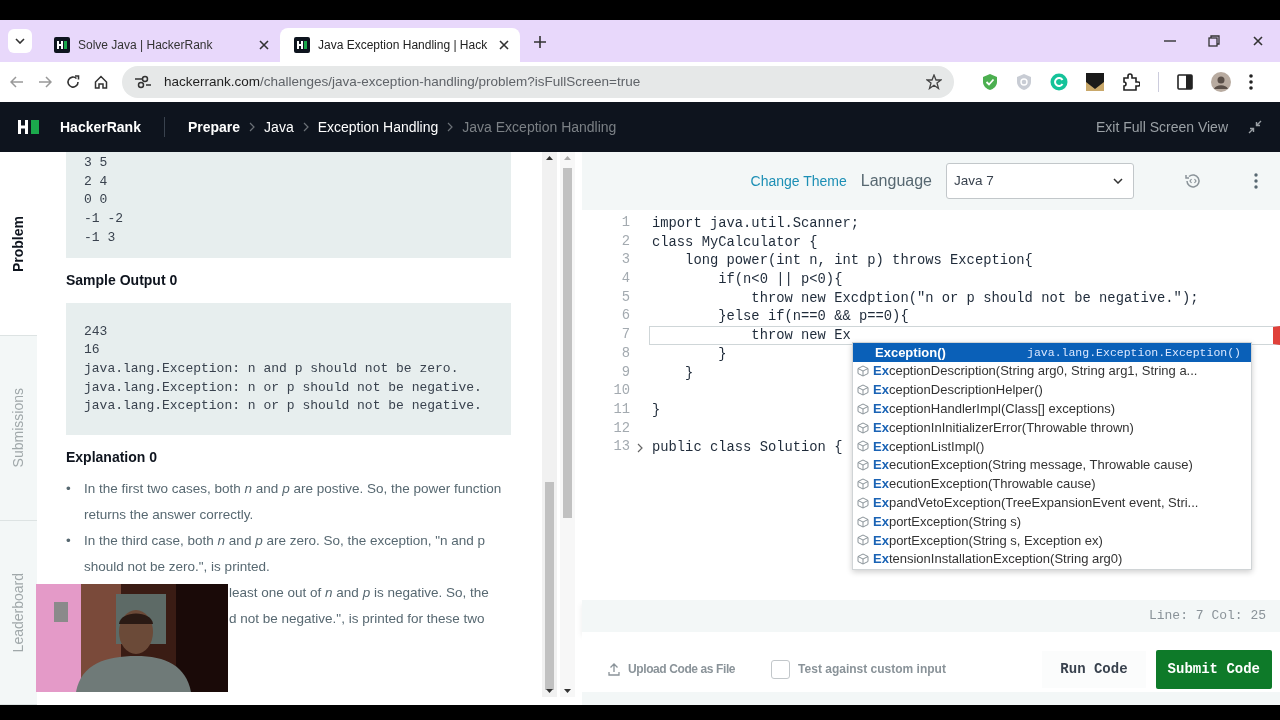  Describe the element at coordinates (160, 45) in the screenshot. I see `browser-tab: Solve Java | HackerRank` at that location.